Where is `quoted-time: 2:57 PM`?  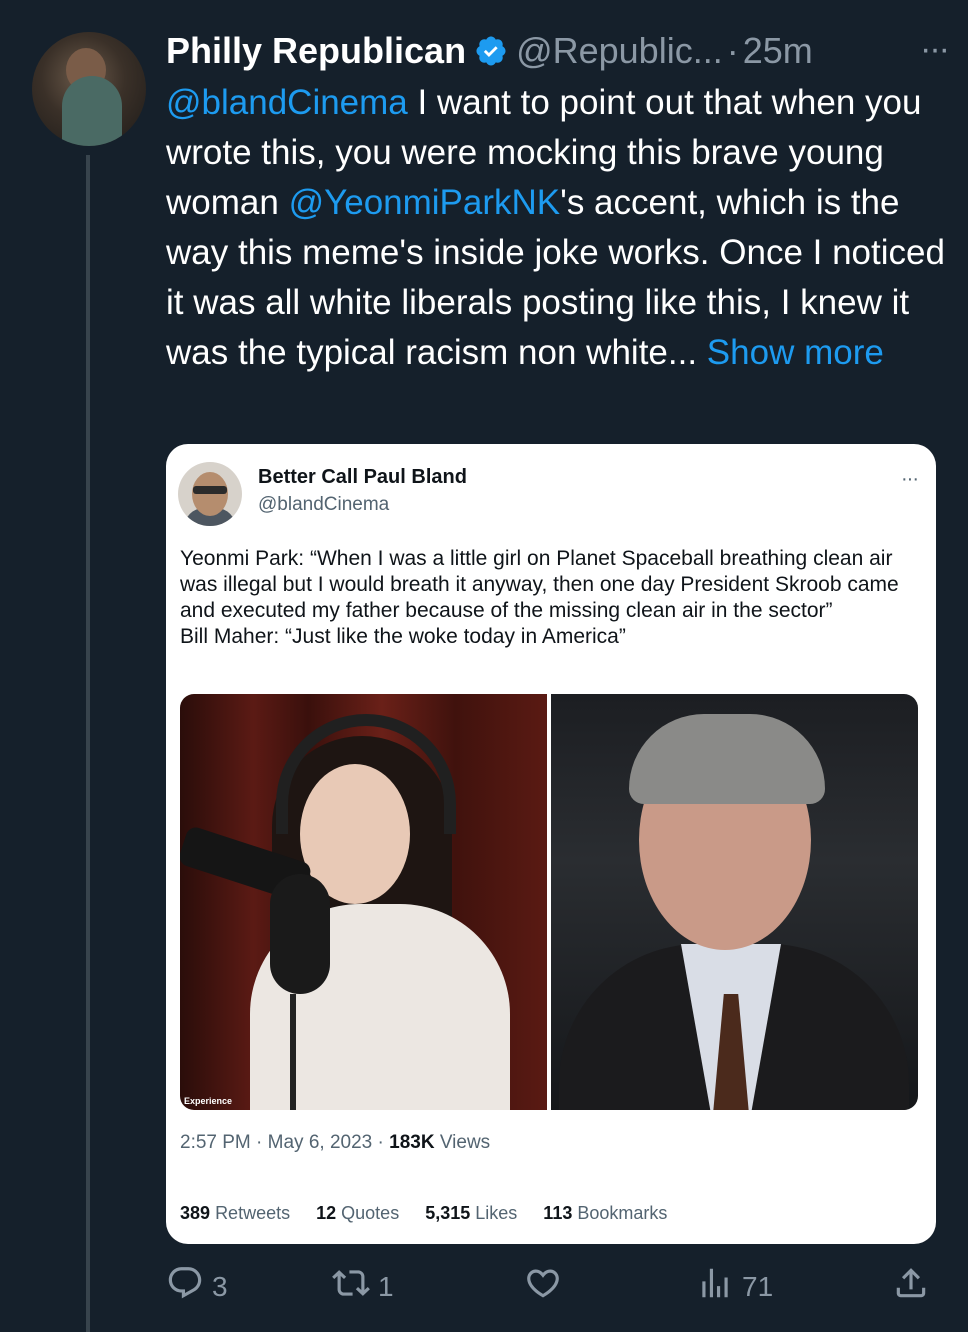 quoted-time: 2:57 PM is located at coordinates (215, 1142).